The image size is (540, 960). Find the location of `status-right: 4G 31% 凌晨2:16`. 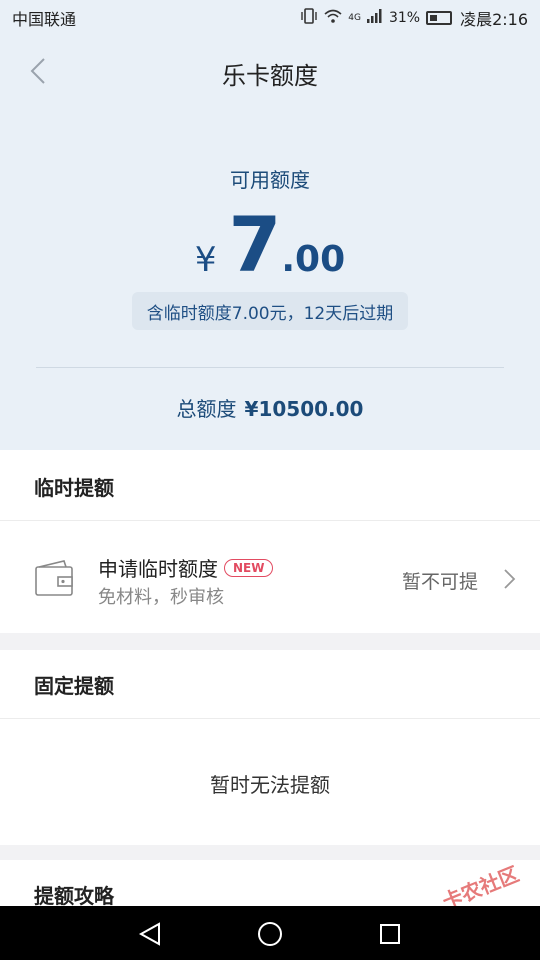

status-right: 4G 31% 凌晨2:16 is located at coordinates (414, 18).